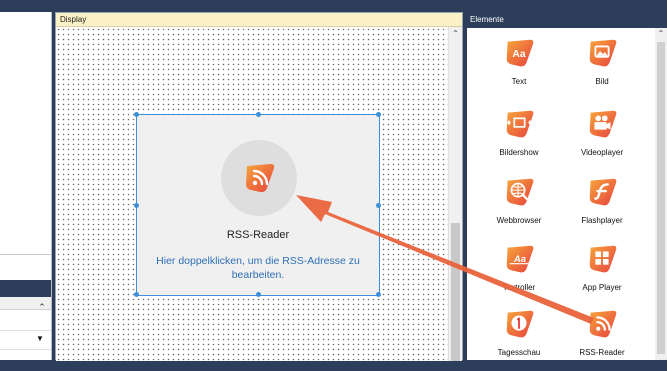  Describe the element at coordinates (602, 81) in the screenshot. I see `element-label: Bild` at that location.